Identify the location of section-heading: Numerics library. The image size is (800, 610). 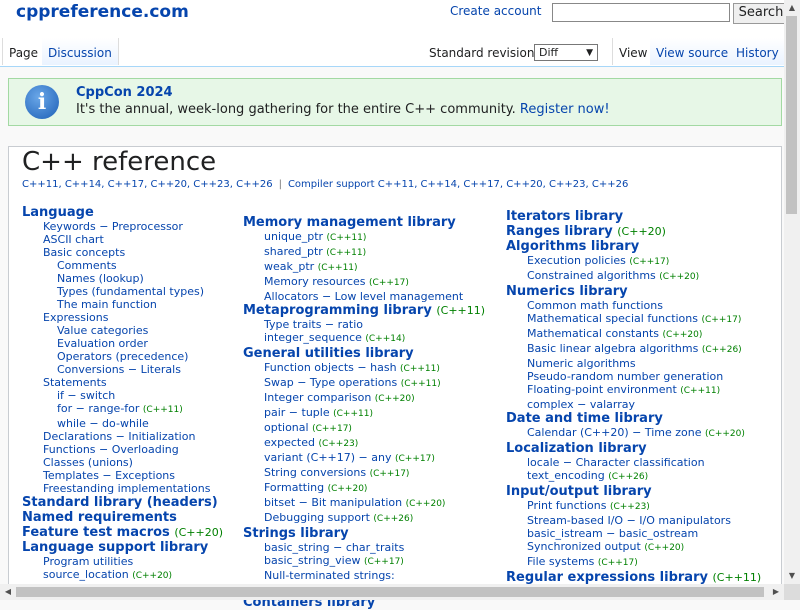
(633, 291).